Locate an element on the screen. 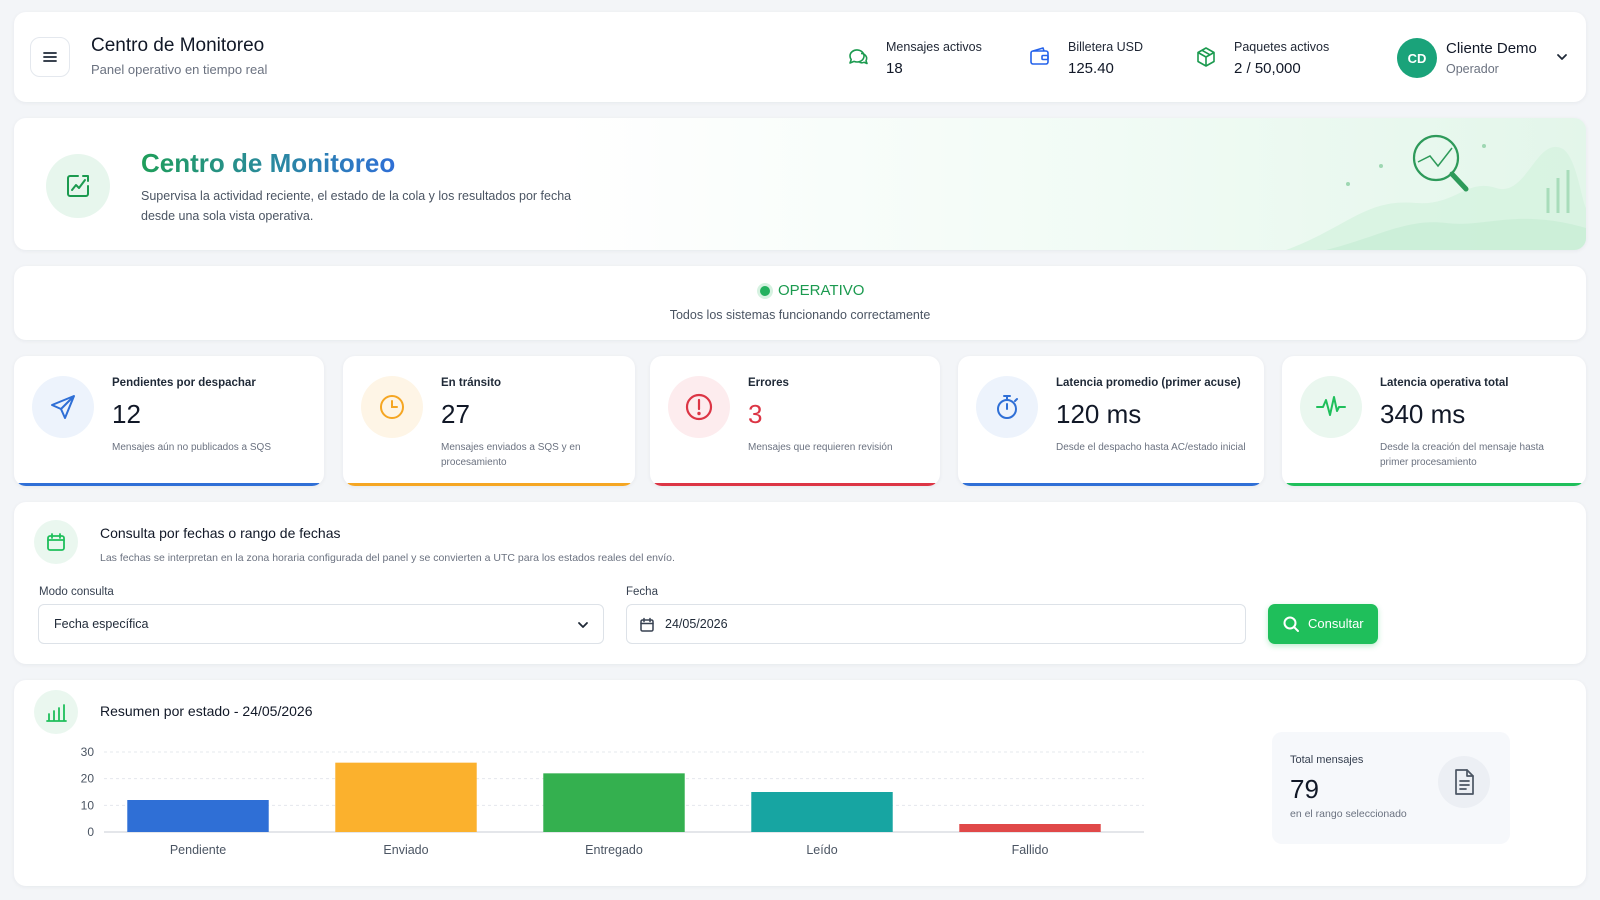  bar-entregado is located at coordinates (614, 802).